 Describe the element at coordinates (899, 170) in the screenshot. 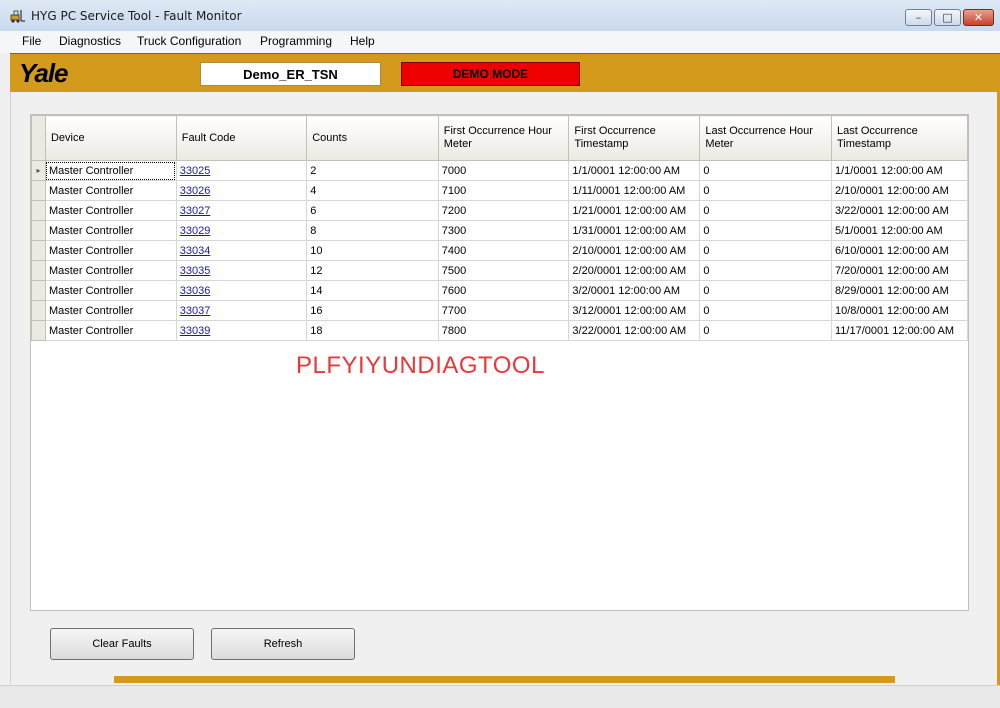

I see `last-timestamp-cell: 1/1/0001 12:00:00 AM` at that location.